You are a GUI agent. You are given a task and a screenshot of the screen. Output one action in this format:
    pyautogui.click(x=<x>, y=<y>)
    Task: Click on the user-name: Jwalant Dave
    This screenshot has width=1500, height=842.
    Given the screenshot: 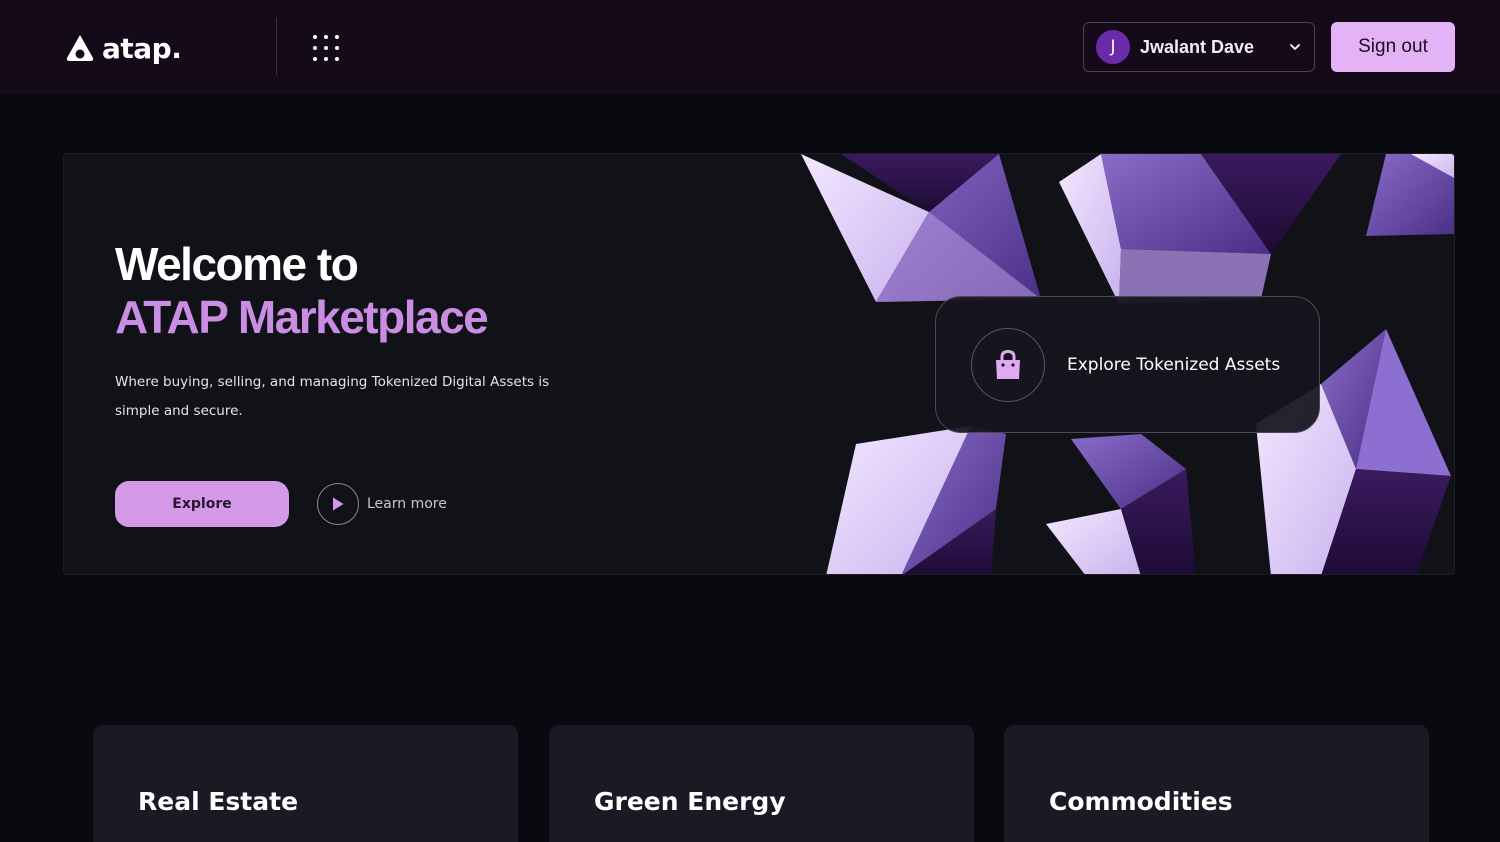 What is the action you would take?
    pyautogui.click(x=1197, y=46)
    